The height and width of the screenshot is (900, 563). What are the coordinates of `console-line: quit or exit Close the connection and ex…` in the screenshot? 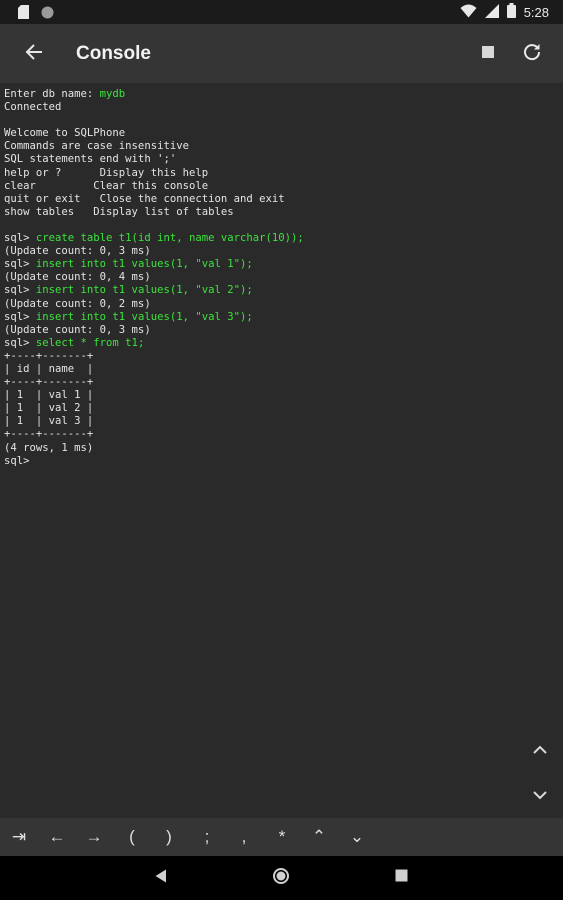 It's located at (154, 199).